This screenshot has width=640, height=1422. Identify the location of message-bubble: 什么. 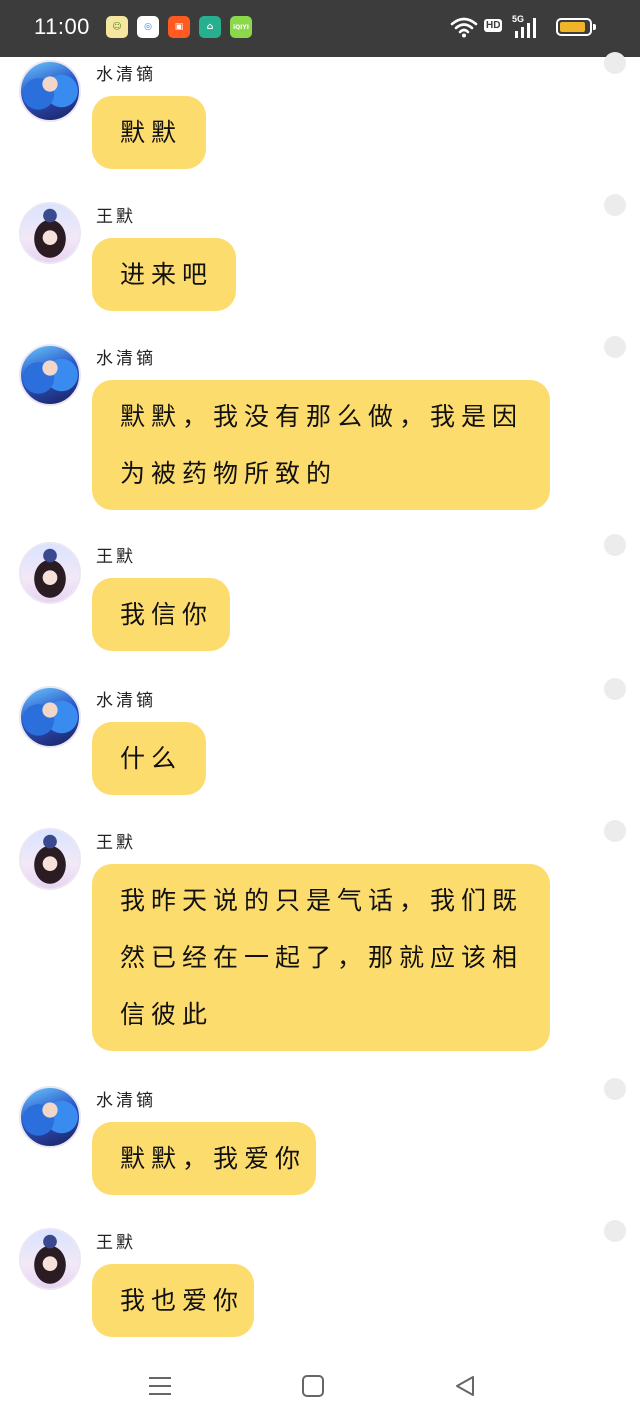
(149, 758).